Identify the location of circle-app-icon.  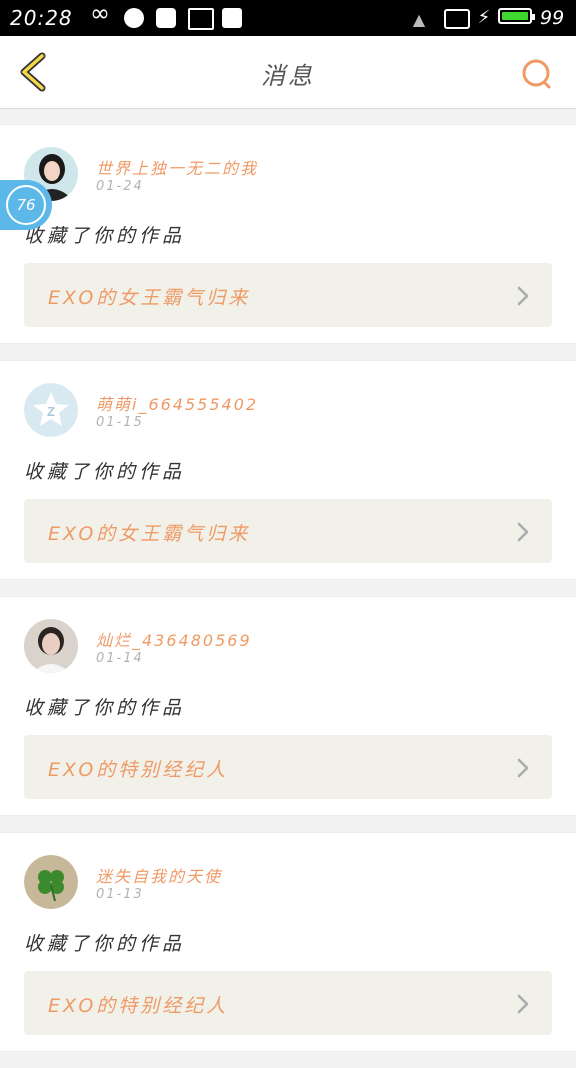
(134, 18).